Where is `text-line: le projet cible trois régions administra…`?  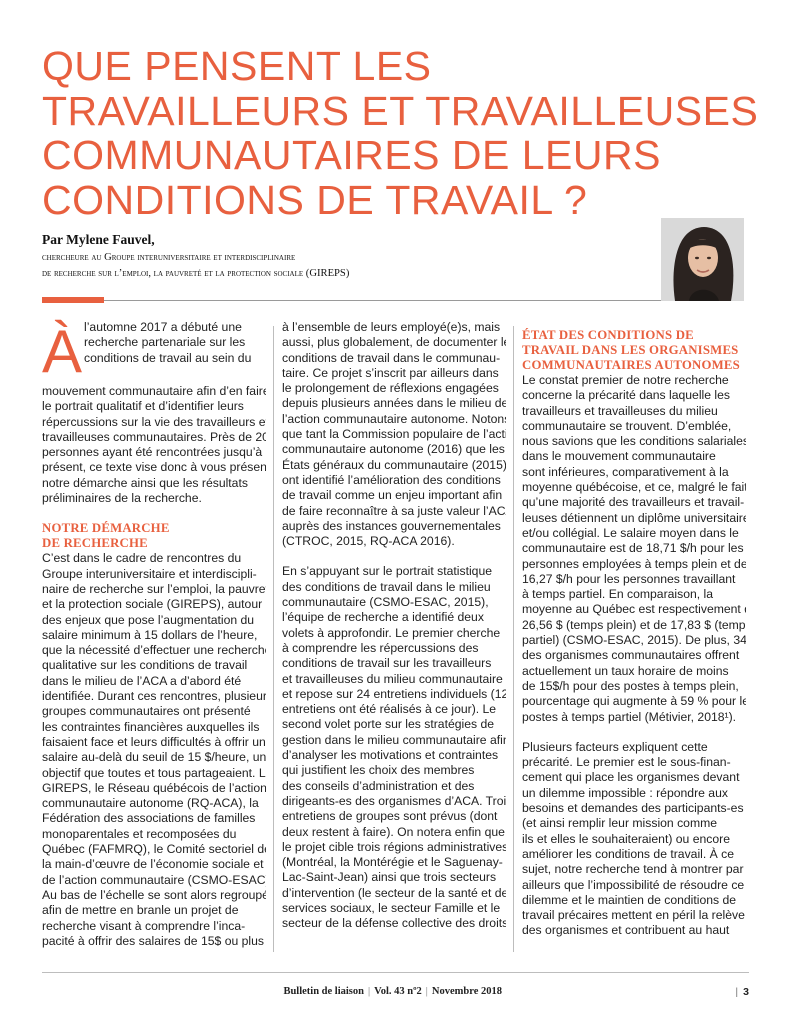 text-line: le projet cible trois régions administra… is located at coordinates (394, 846).